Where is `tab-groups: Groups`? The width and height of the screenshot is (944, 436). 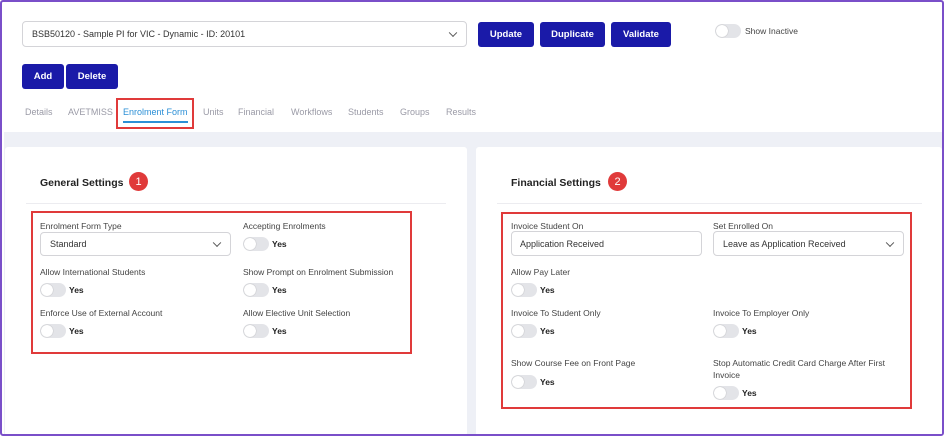
tab-groups: Groups is located at coordinates (415, 112).